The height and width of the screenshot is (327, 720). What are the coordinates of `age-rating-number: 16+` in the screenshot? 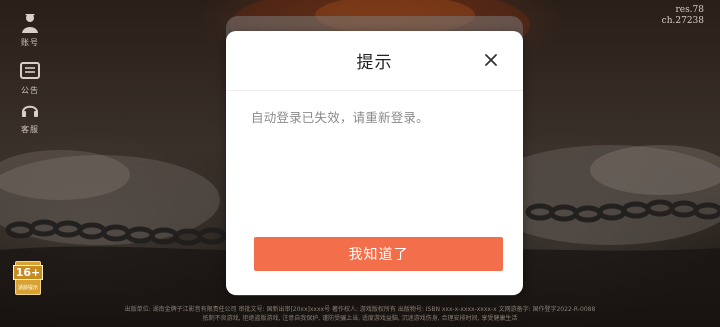 It's located at (28, 272).